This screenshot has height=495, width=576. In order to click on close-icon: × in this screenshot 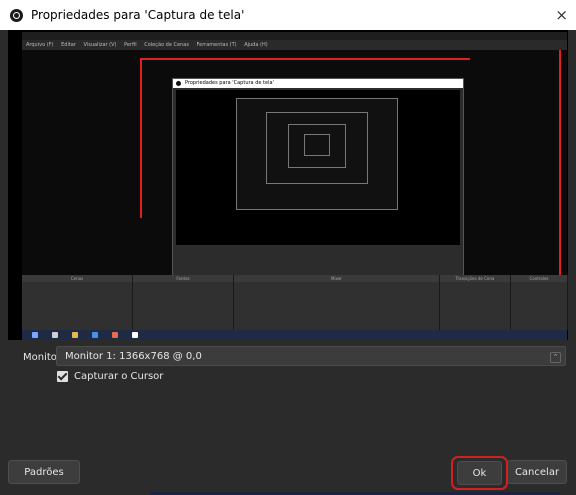, I will do `click(561, 15)`.